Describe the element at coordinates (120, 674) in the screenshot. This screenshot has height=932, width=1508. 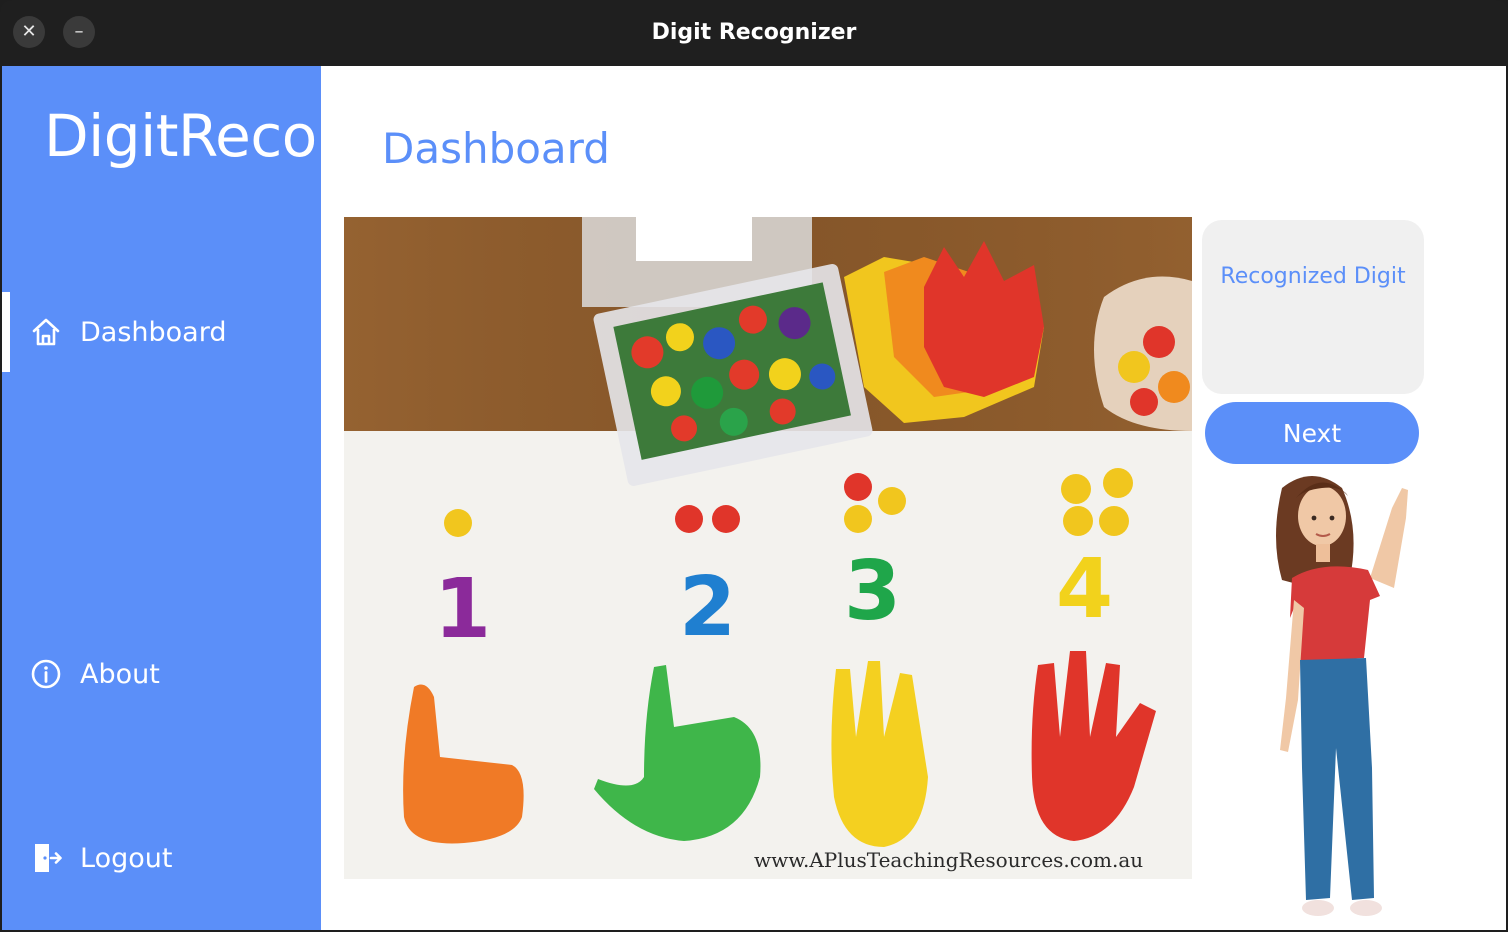
I see `sidebar-item-label: About` at that location.